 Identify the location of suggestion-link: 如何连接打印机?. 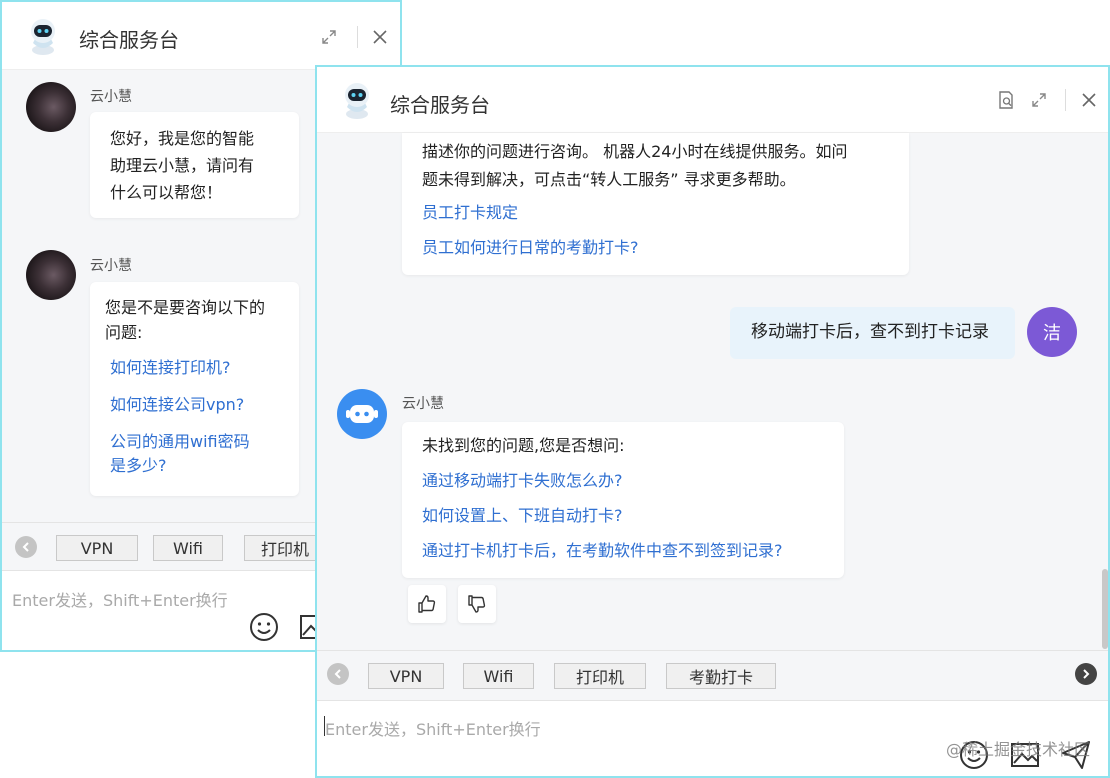
(170, 368).